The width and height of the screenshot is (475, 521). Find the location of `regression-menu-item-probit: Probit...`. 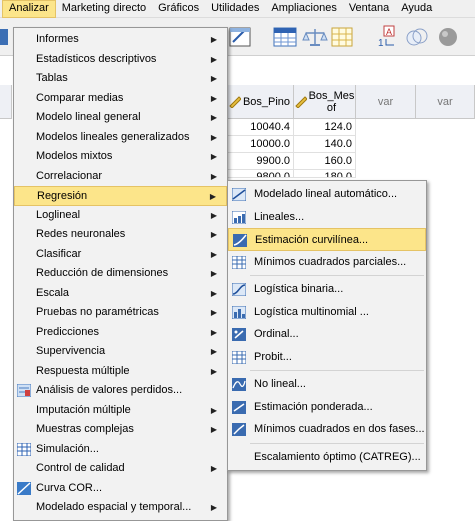

regression-menu-item-probit: Probit... is located at coordinates (327, 357).